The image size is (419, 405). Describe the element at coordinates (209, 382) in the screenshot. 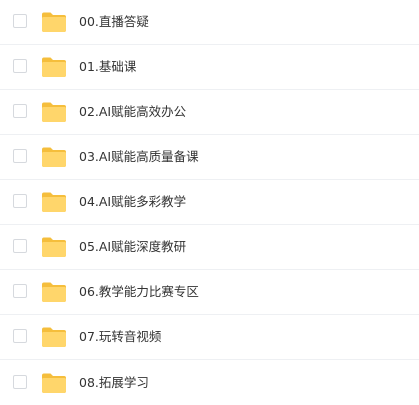

I see `list-item-folder-08: 08.拓展学习` at that location.